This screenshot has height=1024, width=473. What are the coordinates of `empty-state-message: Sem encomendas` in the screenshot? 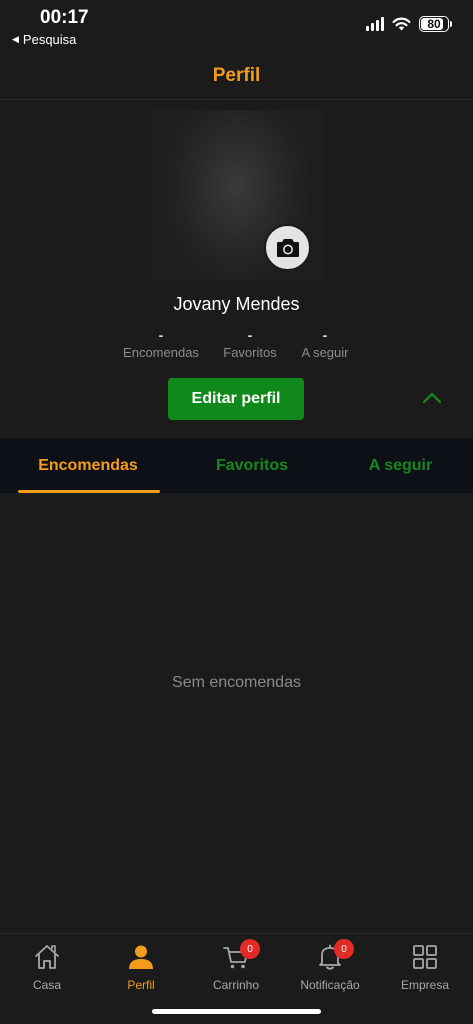 It's located at (236, 682).